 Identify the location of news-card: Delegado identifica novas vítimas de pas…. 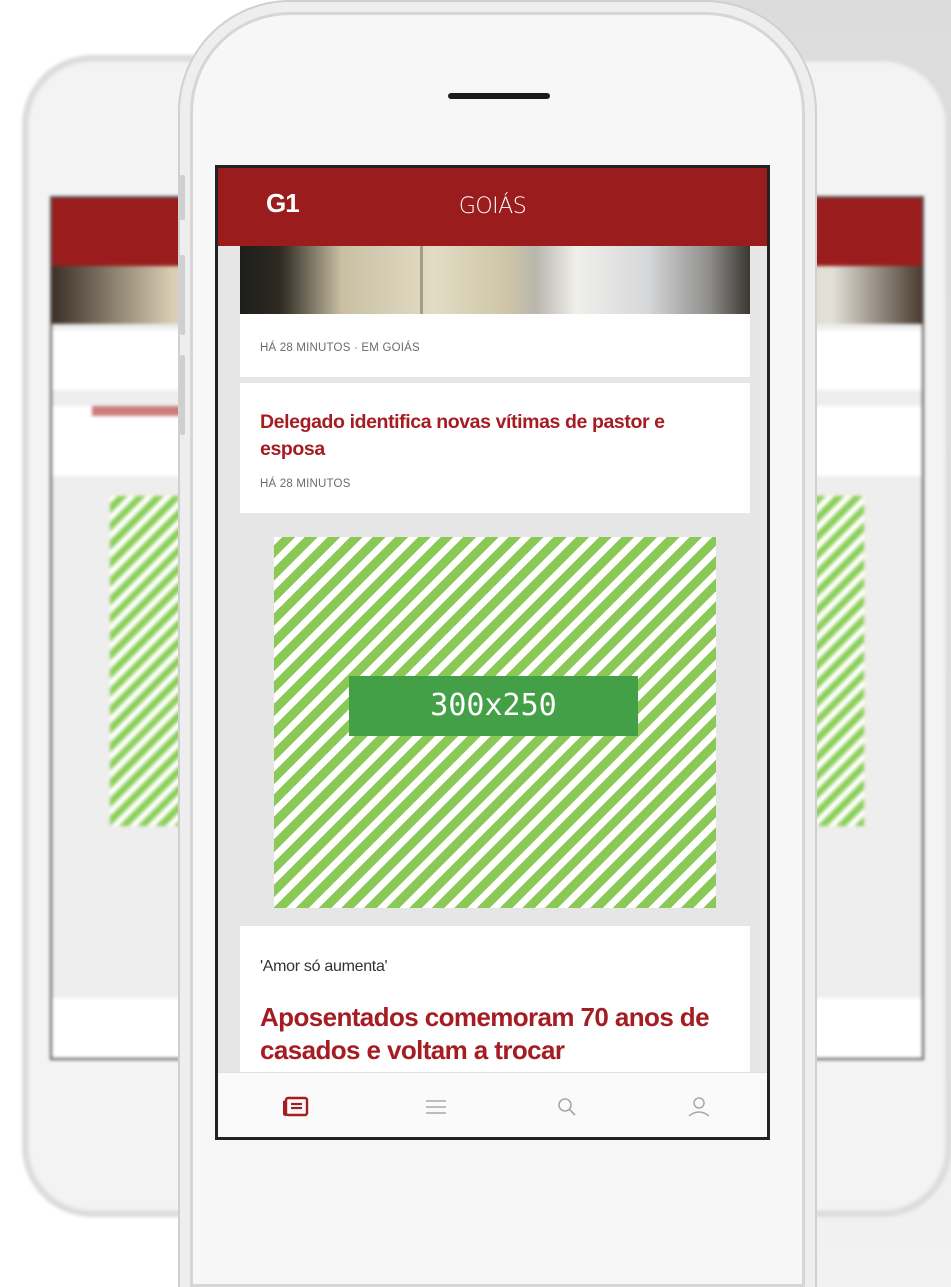
(495, 448).